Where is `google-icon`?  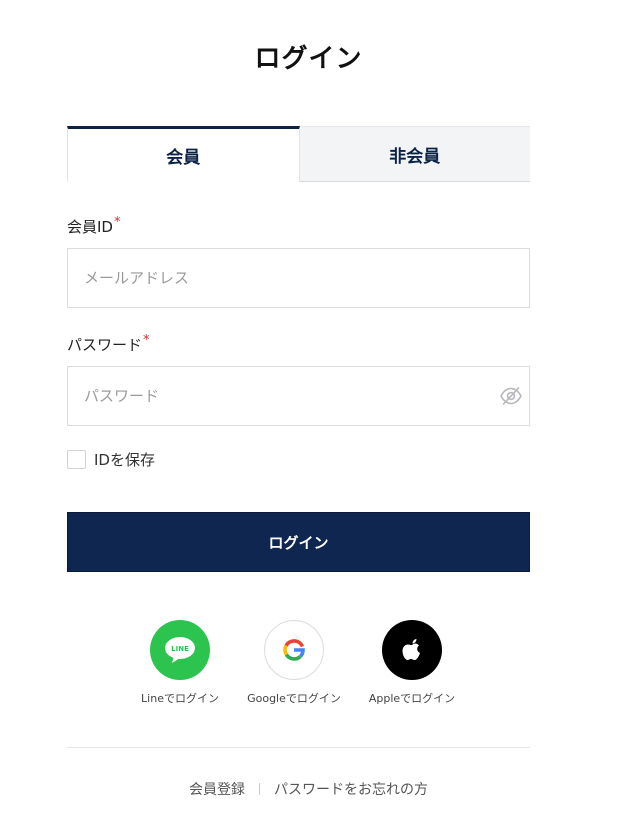
google-icon is located at coordinates (294, 650).